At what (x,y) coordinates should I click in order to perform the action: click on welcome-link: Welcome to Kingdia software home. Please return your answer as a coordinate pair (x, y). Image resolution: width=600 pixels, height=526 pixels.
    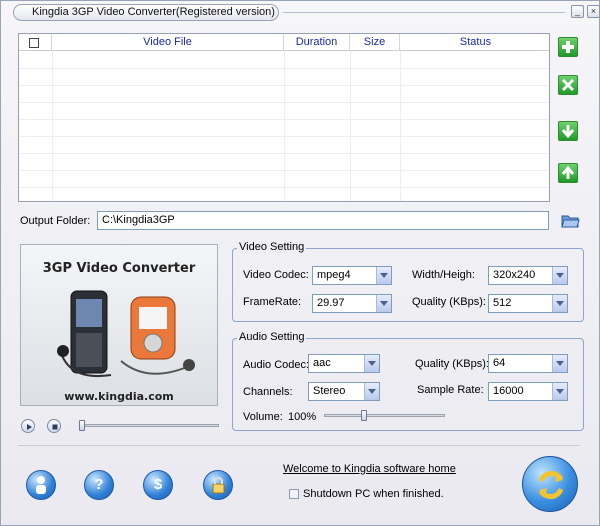
    Looking at the image, I should click on (369, 469).